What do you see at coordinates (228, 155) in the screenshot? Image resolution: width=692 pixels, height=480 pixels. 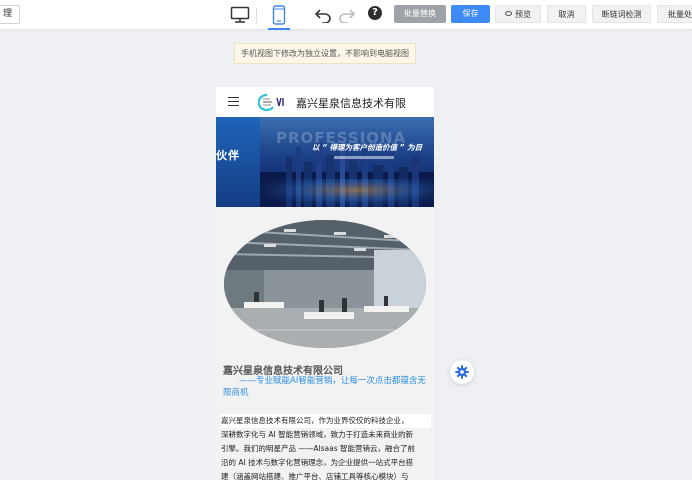 I see `banner-partner-text: 伙伴` at bounding box center [228, 155].